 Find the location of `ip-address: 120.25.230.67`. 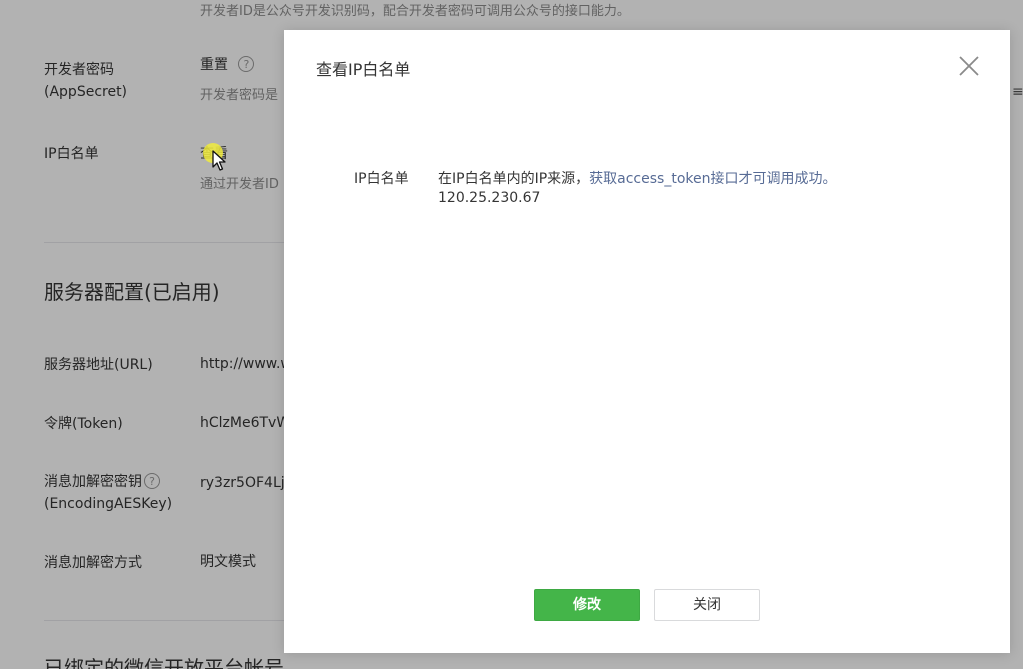

ip-address: 120.25.230.67 is located at coordinates (489, 198).